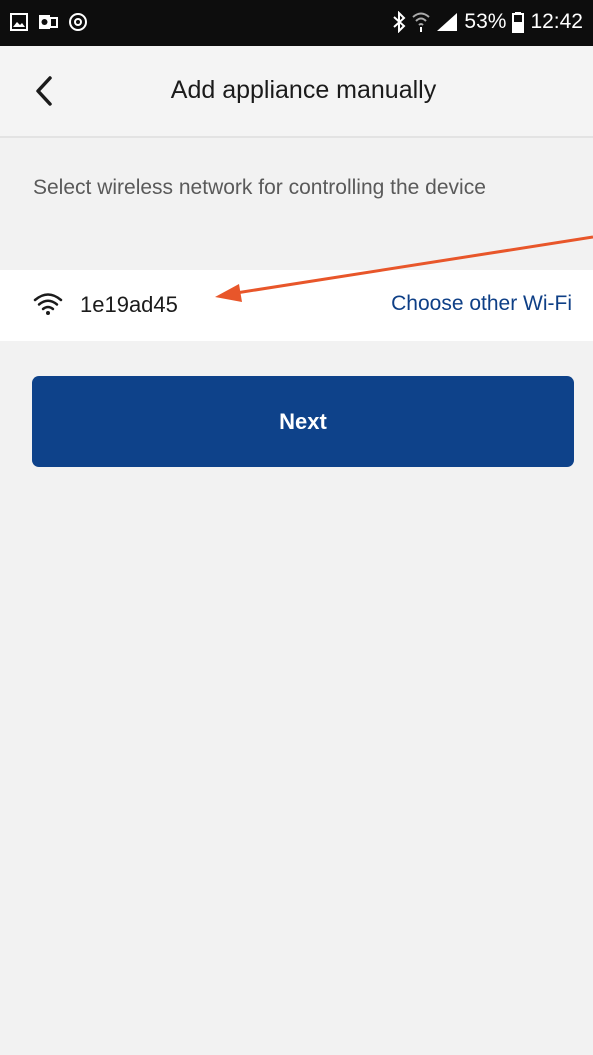  What do you see at coordinates (303, 90) in the screenshot?
I see `page-title: Add appliance manually` at bounding box center [303, 90].